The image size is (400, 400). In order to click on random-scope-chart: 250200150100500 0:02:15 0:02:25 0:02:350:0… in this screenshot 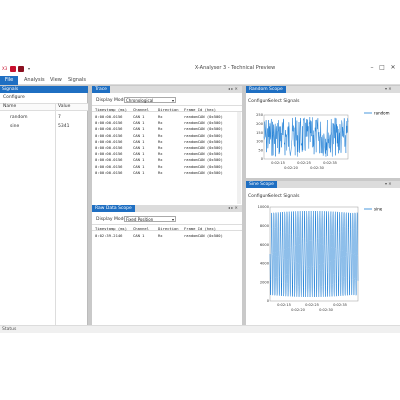, I will do `click(323, 142)`.